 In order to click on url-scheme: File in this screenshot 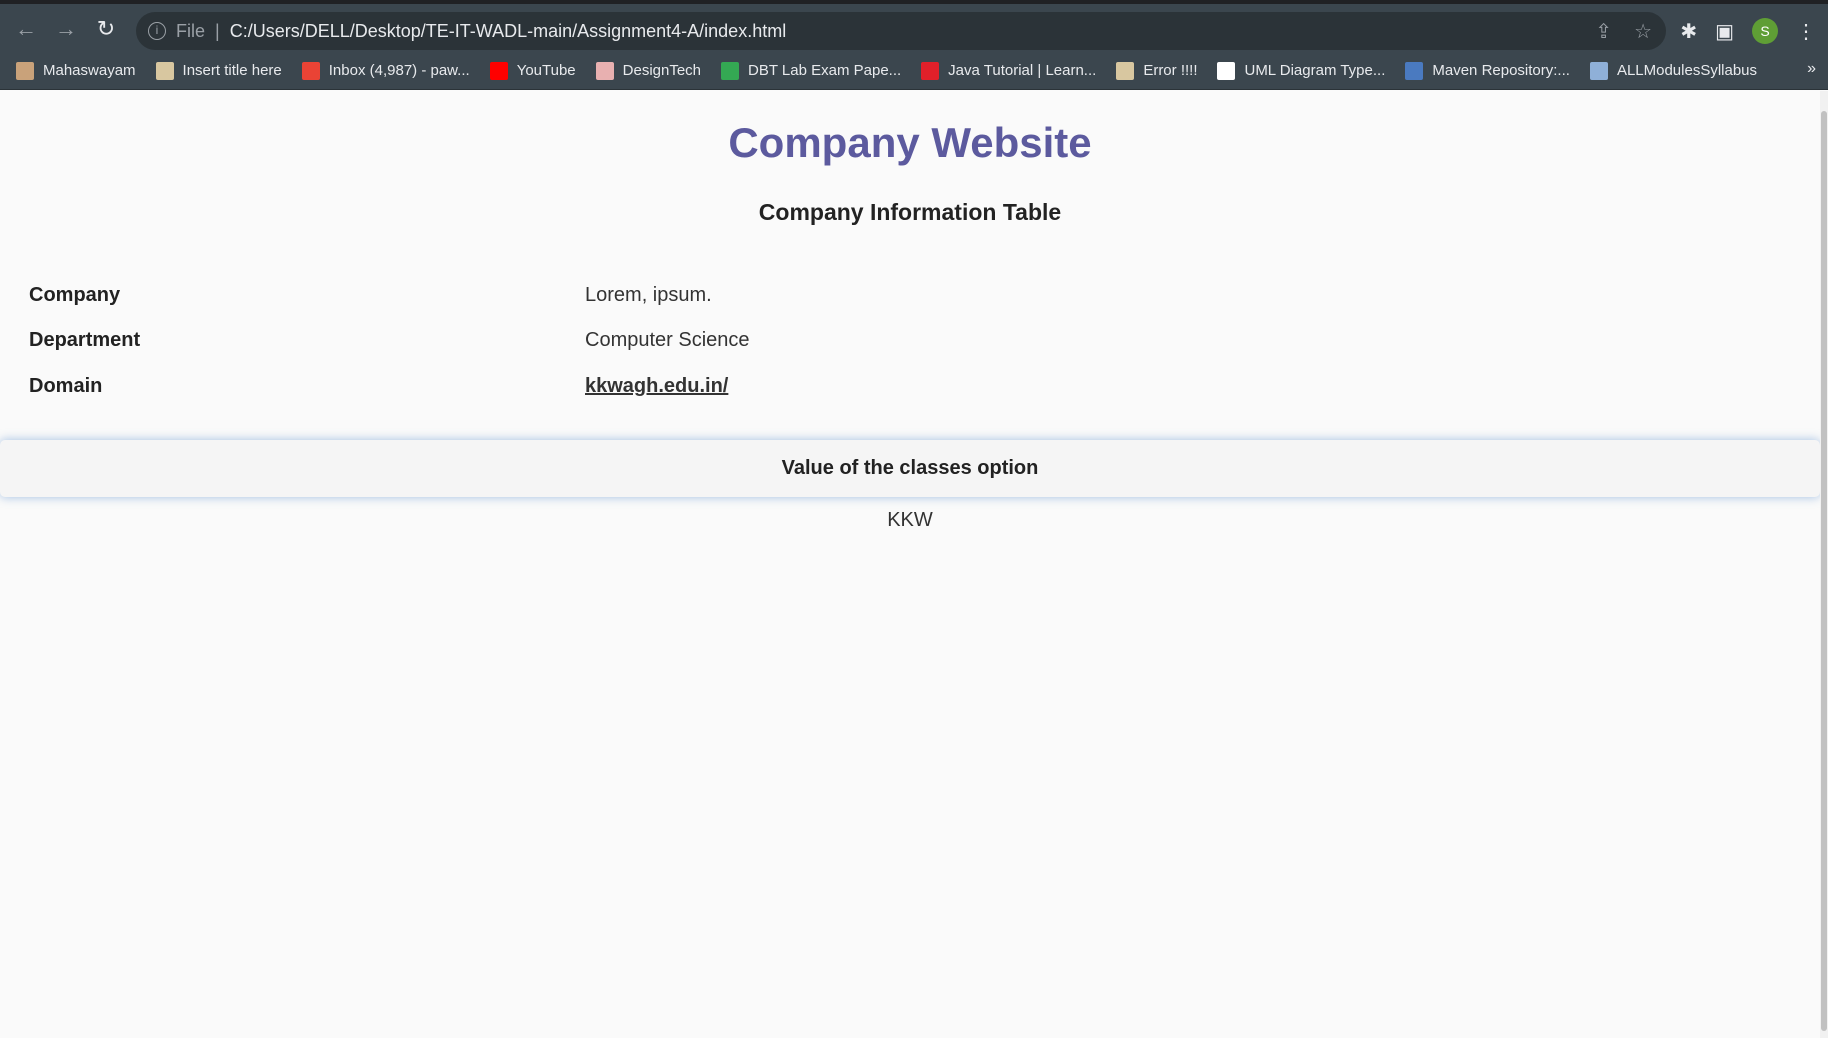, I will do `click(191, 30)`.